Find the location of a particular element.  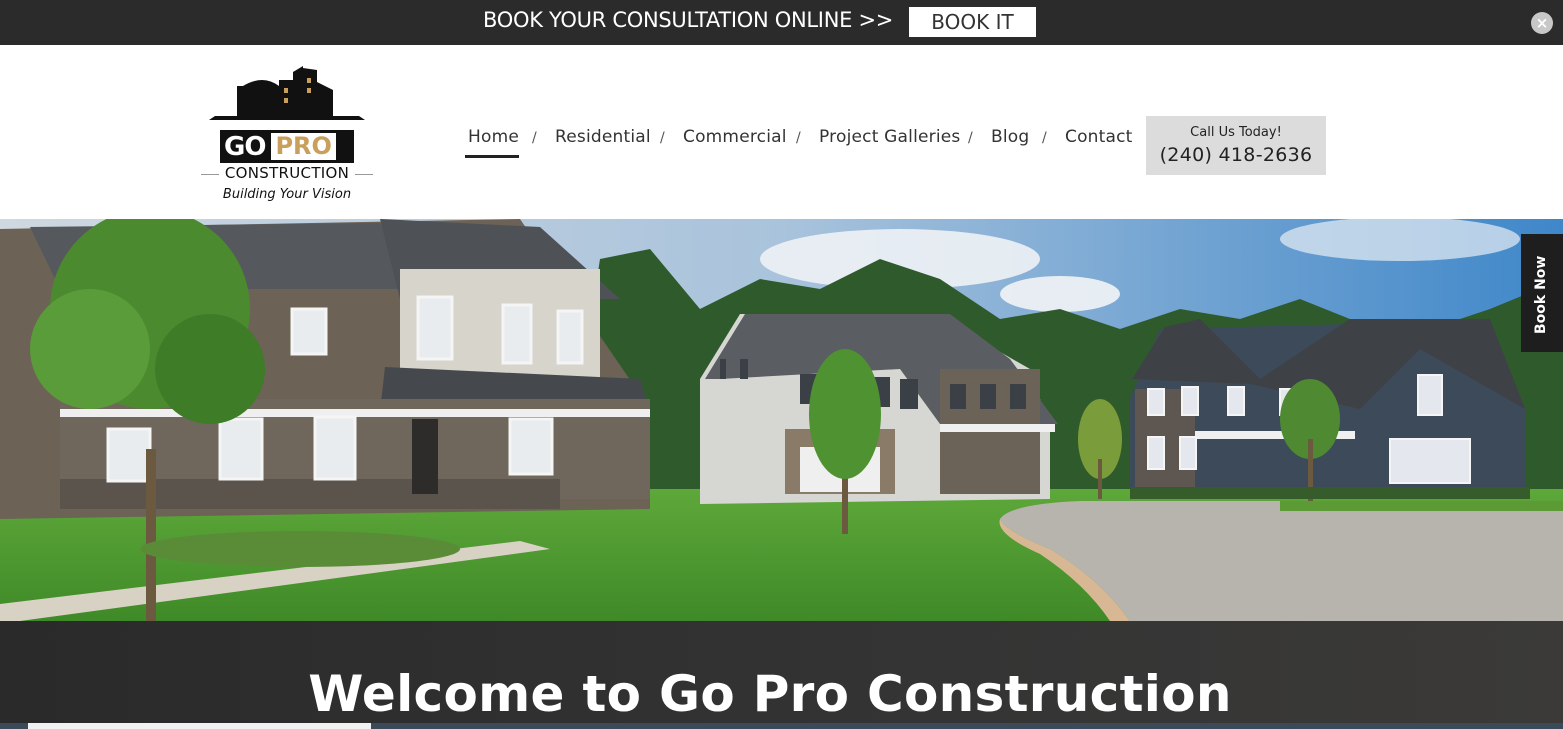

bottom-highlight is located at coordinates (199, 726).